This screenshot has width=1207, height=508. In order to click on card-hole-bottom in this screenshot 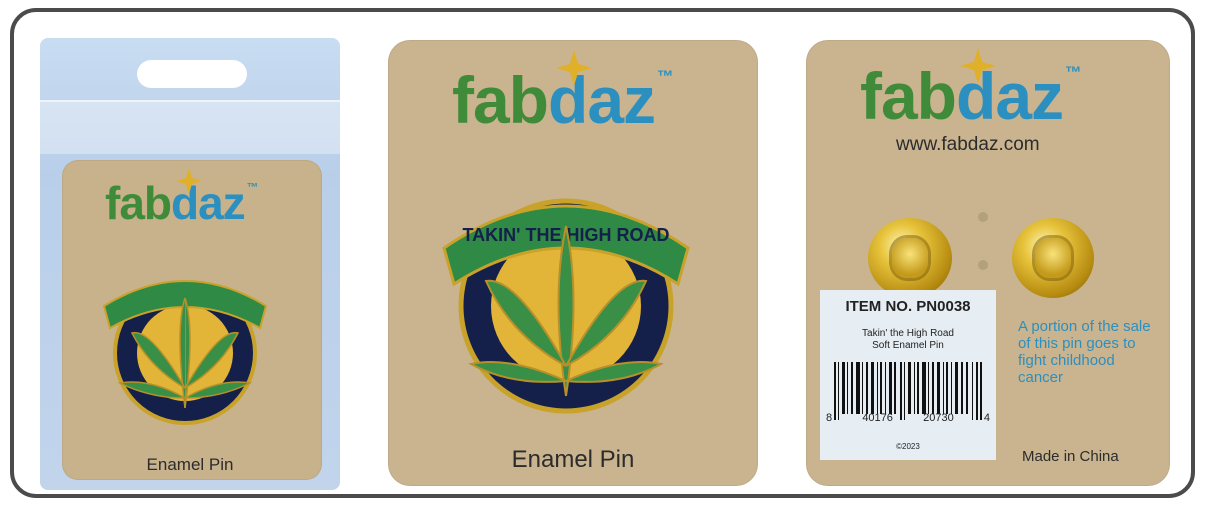, I will do `click(983, 265)`.